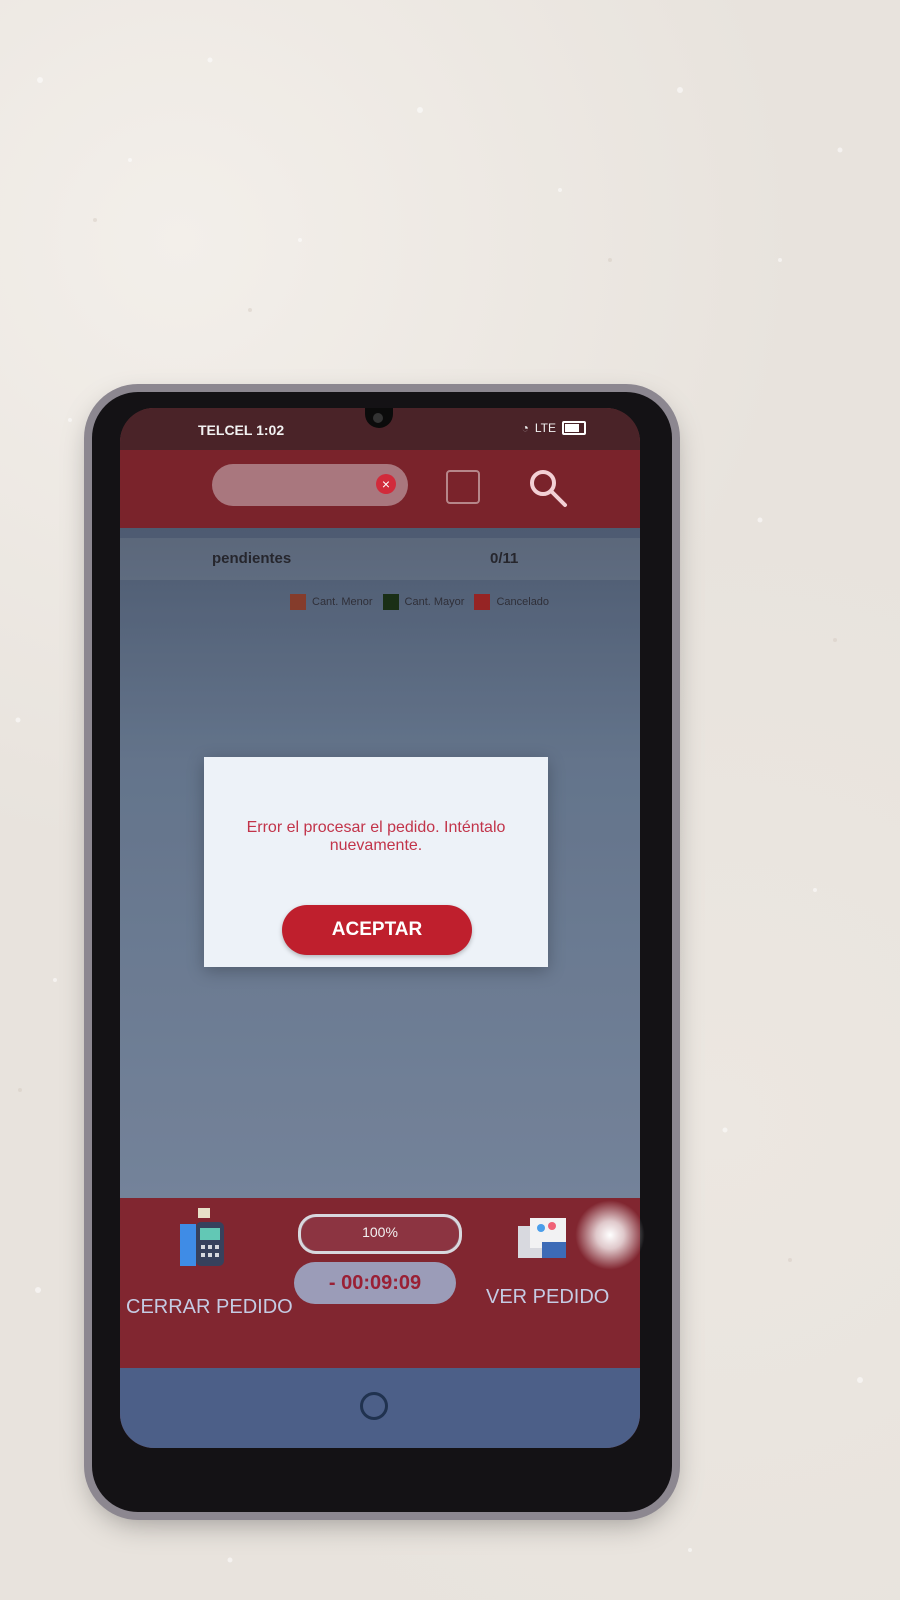  What do you see at coordinates (463, 487) in the screenshot?
I see `scan-frame-icon` at bounding box center [463, 487].